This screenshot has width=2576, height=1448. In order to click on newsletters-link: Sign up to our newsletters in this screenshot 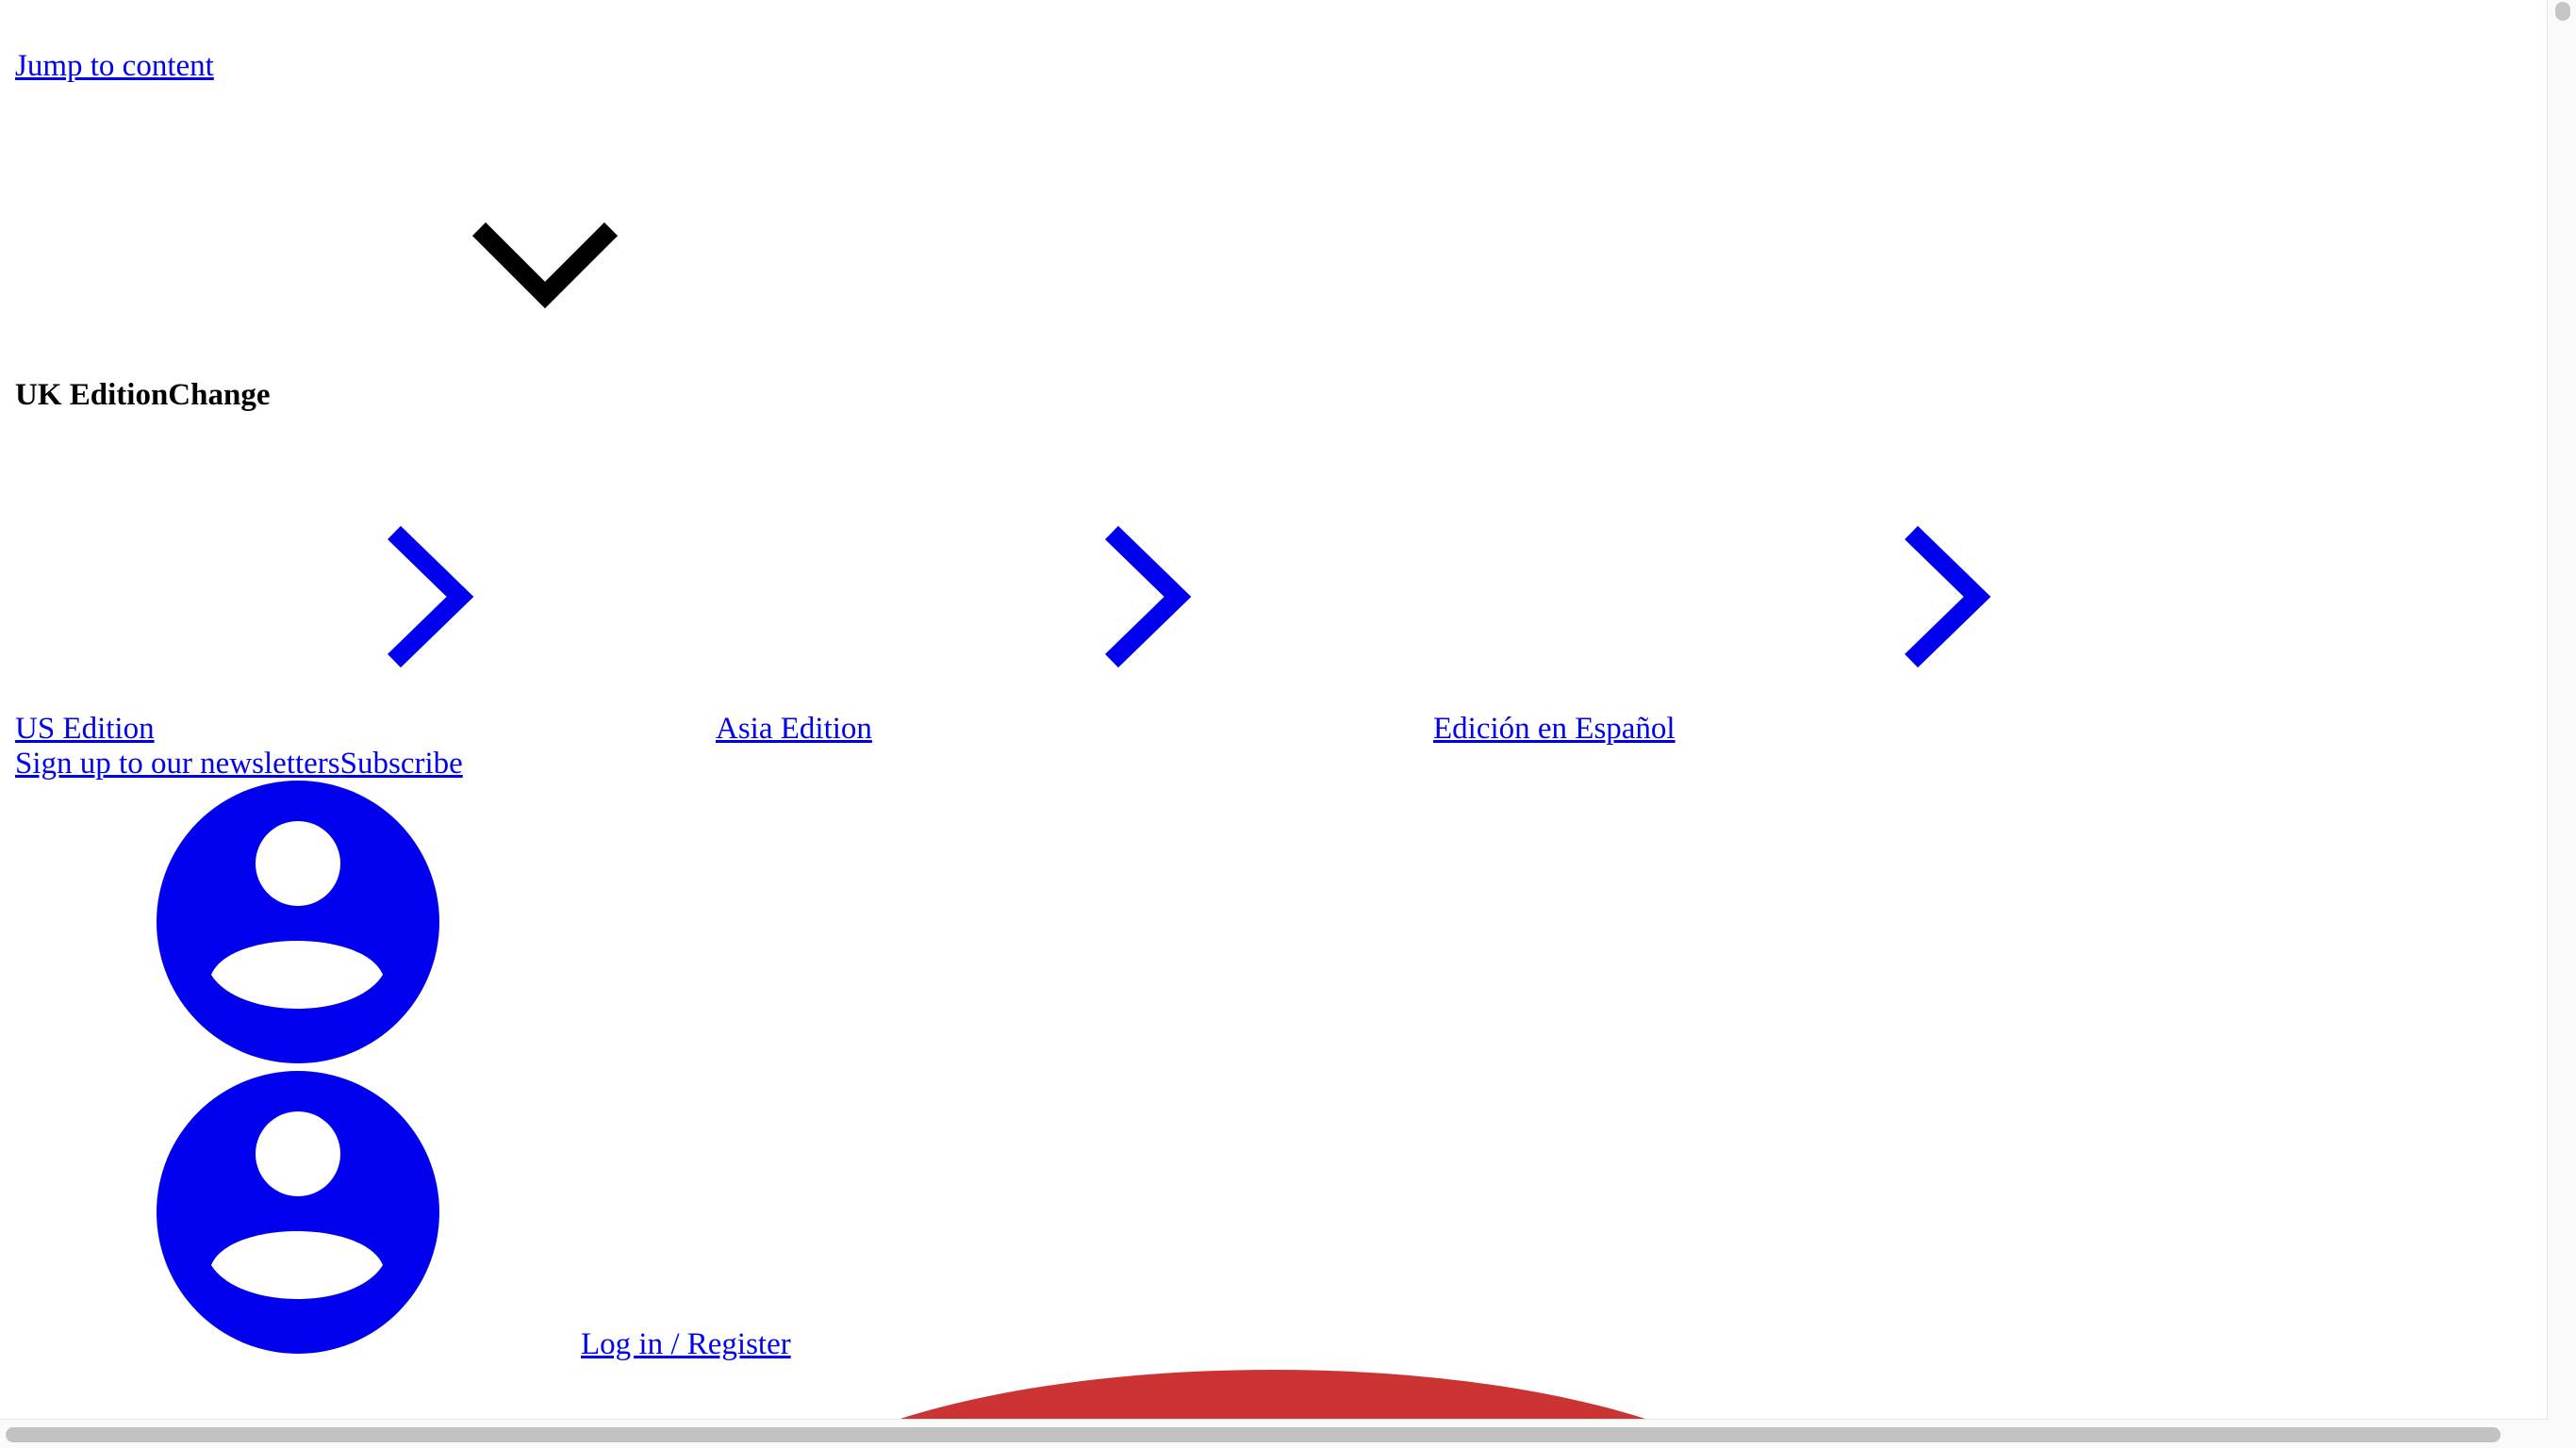, I will do `click(177, 764)`.